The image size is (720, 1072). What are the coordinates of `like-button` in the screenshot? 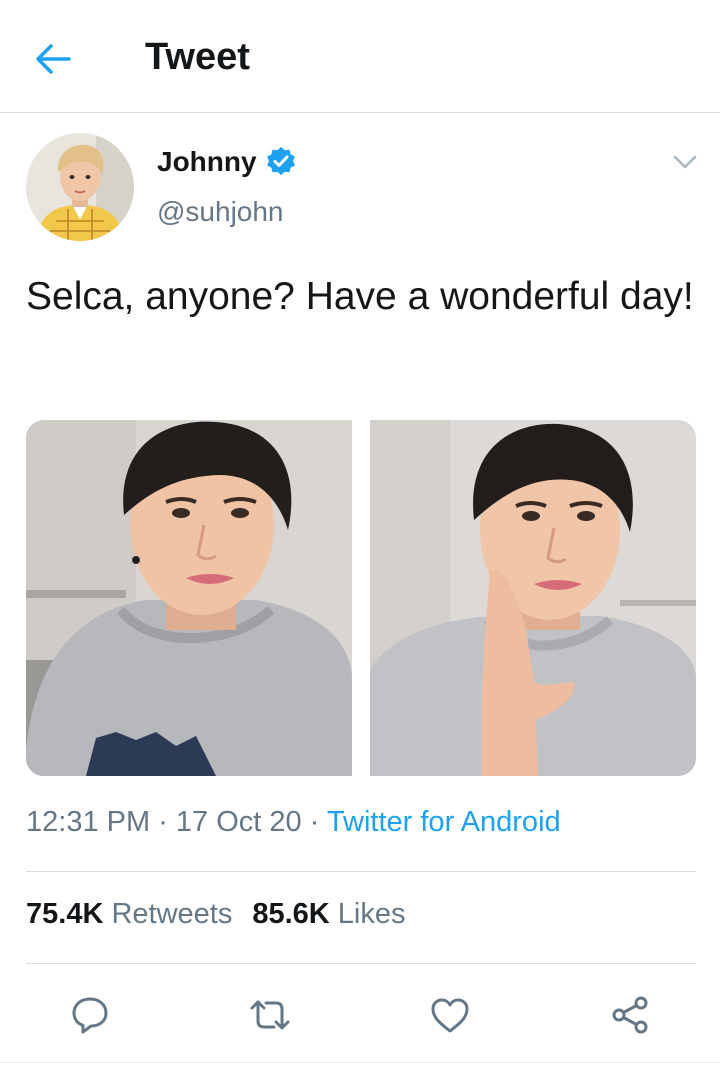 It's located at (450, 1015).